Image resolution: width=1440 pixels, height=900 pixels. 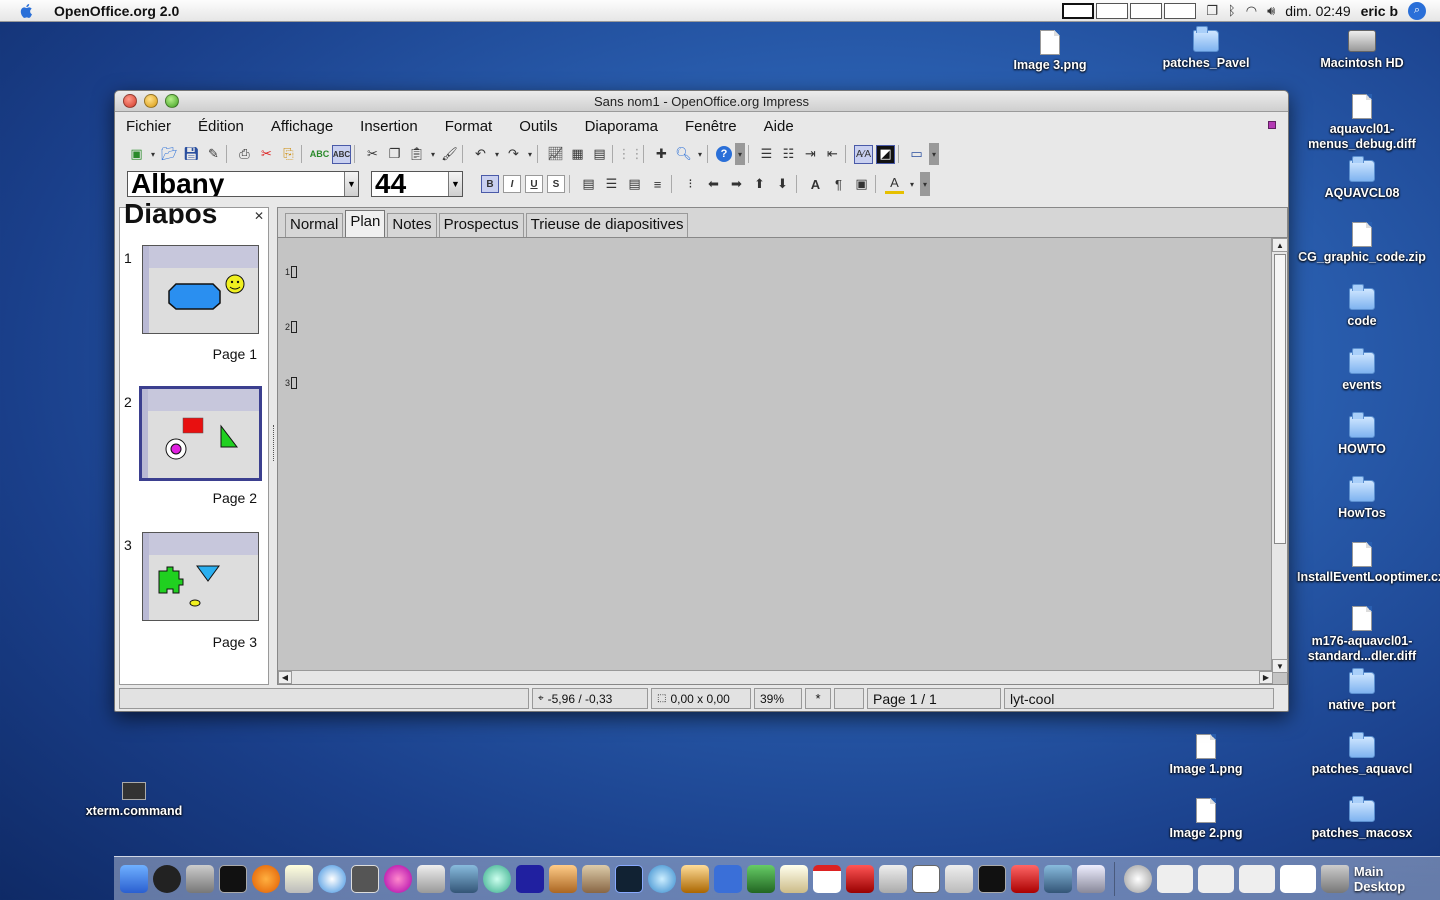 I want to click on outline-slide-3: 3, so click(x=291, y=383).